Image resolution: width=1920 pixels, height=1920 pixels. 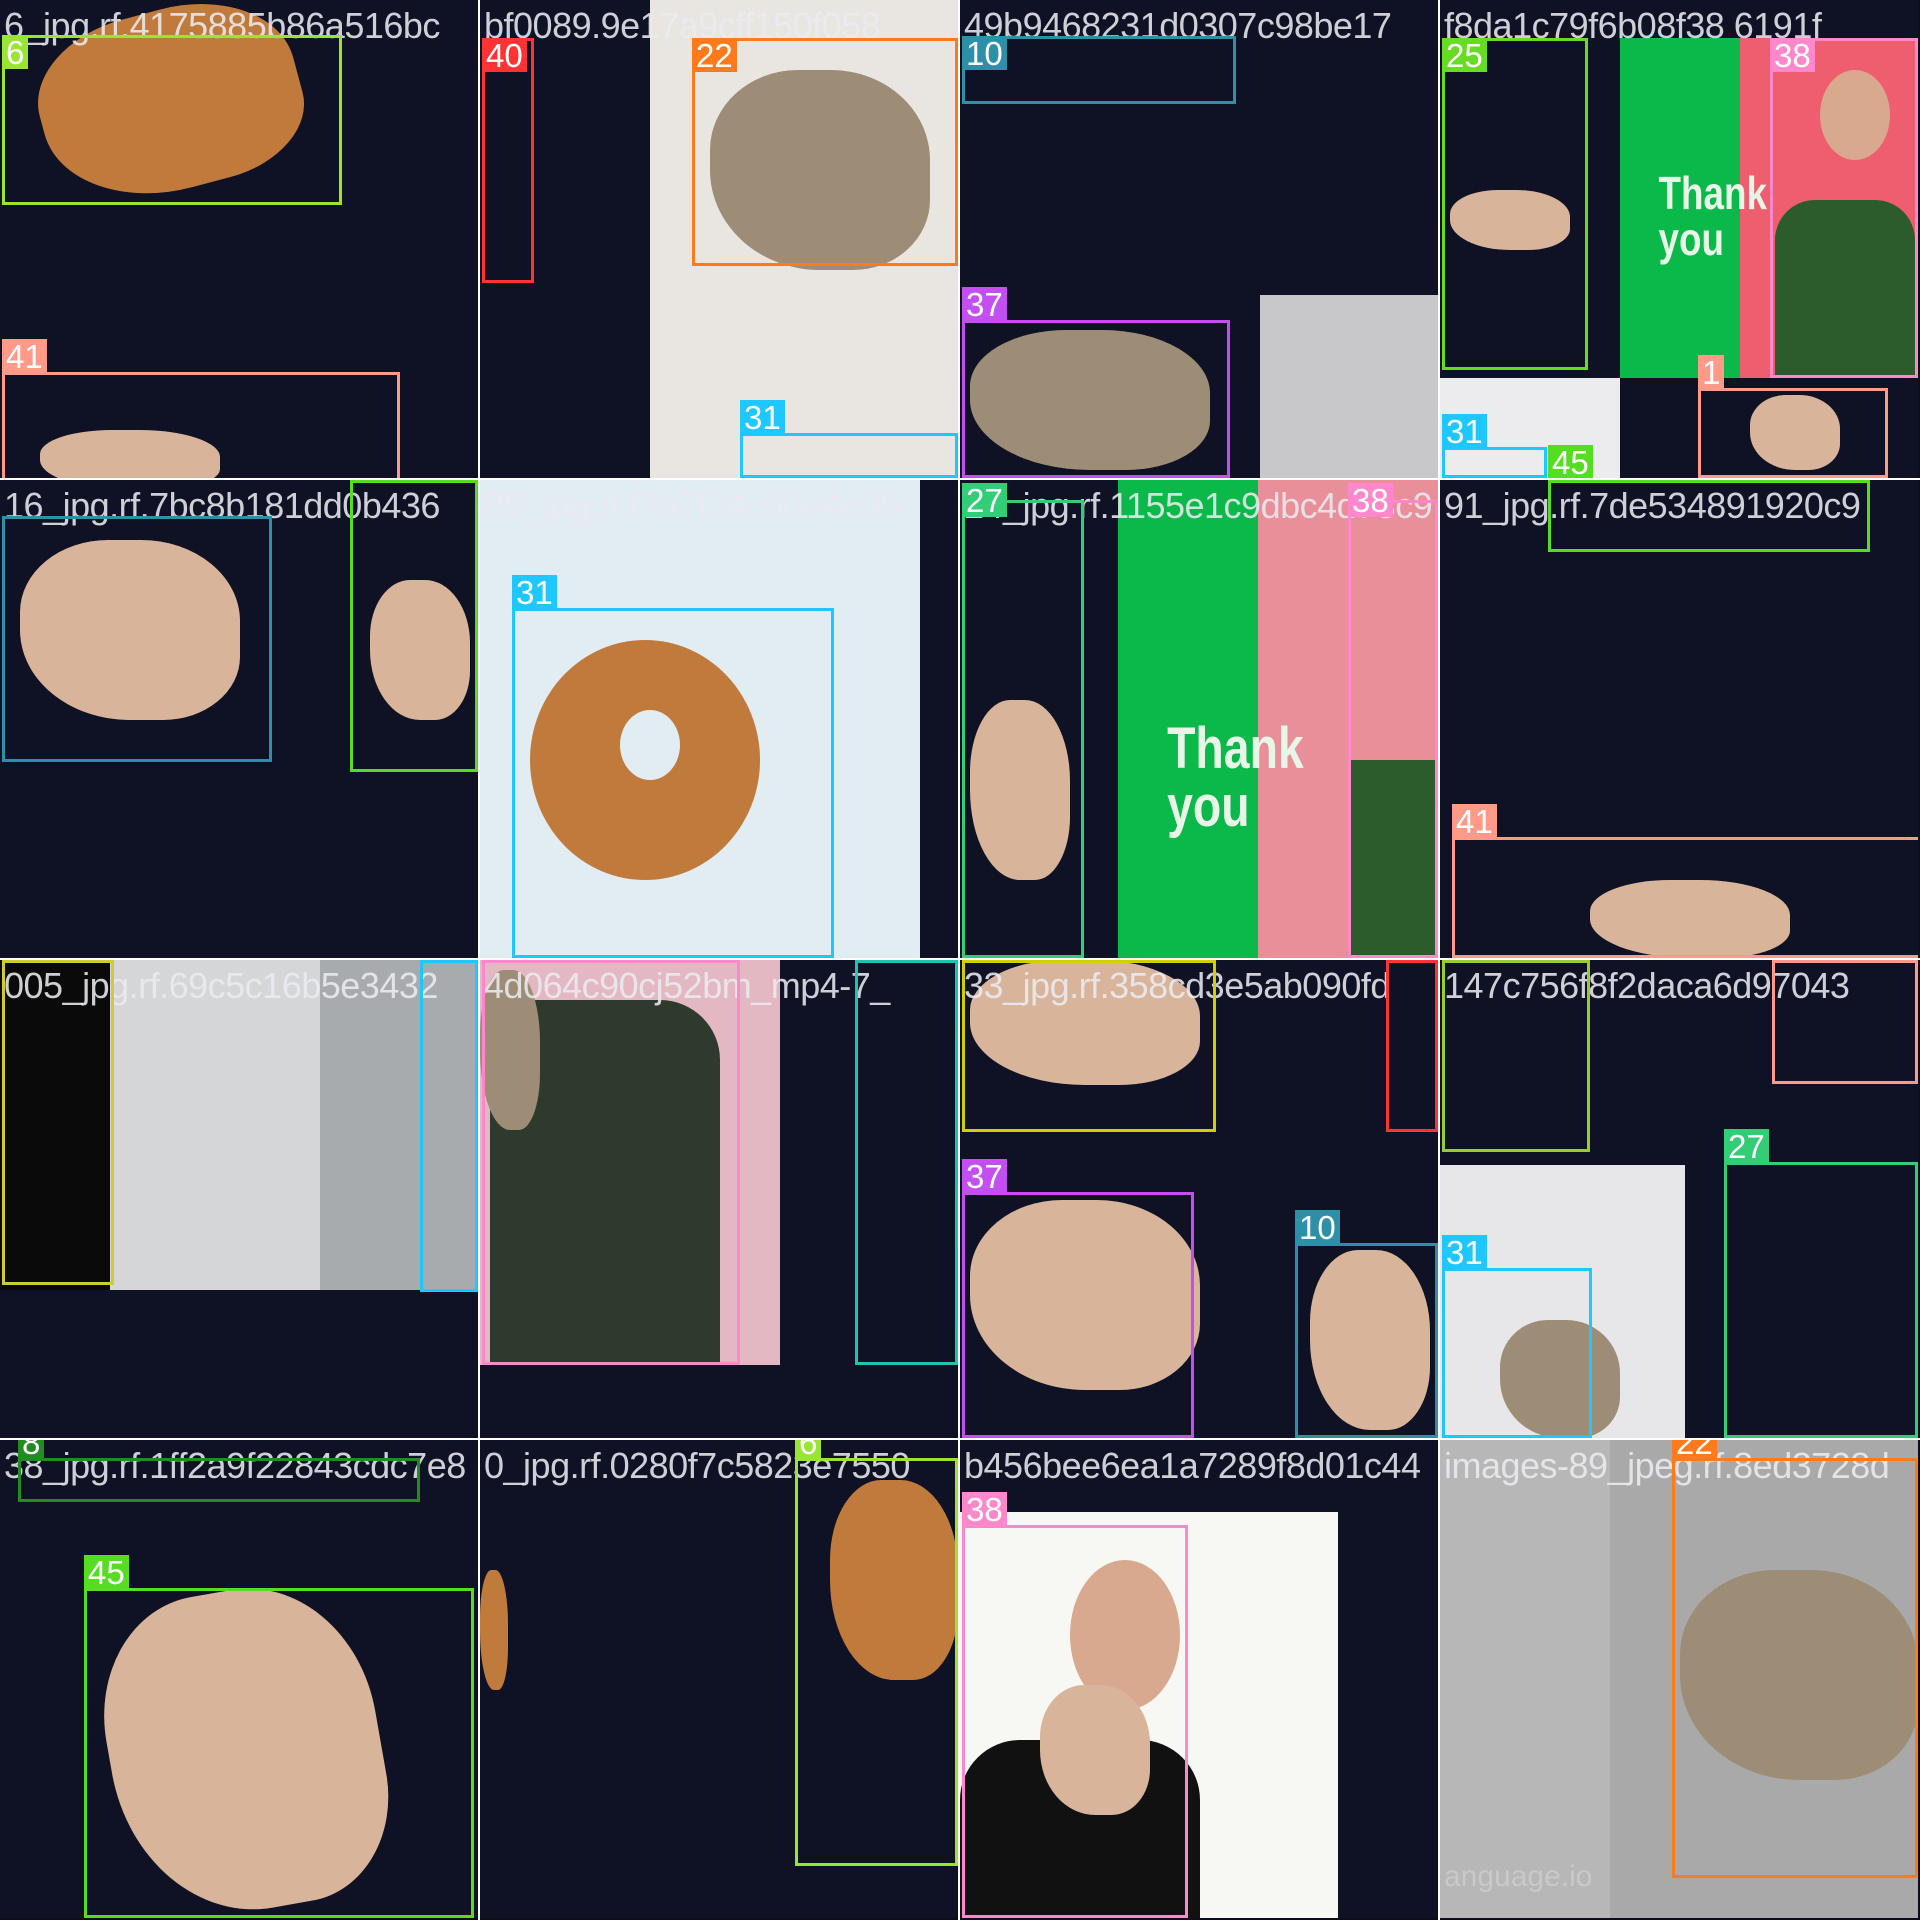 What do you see at coordinates (1464, 961) in the screenshot?
I see `bbox-label: 26` at bounding box center [1464, 961].